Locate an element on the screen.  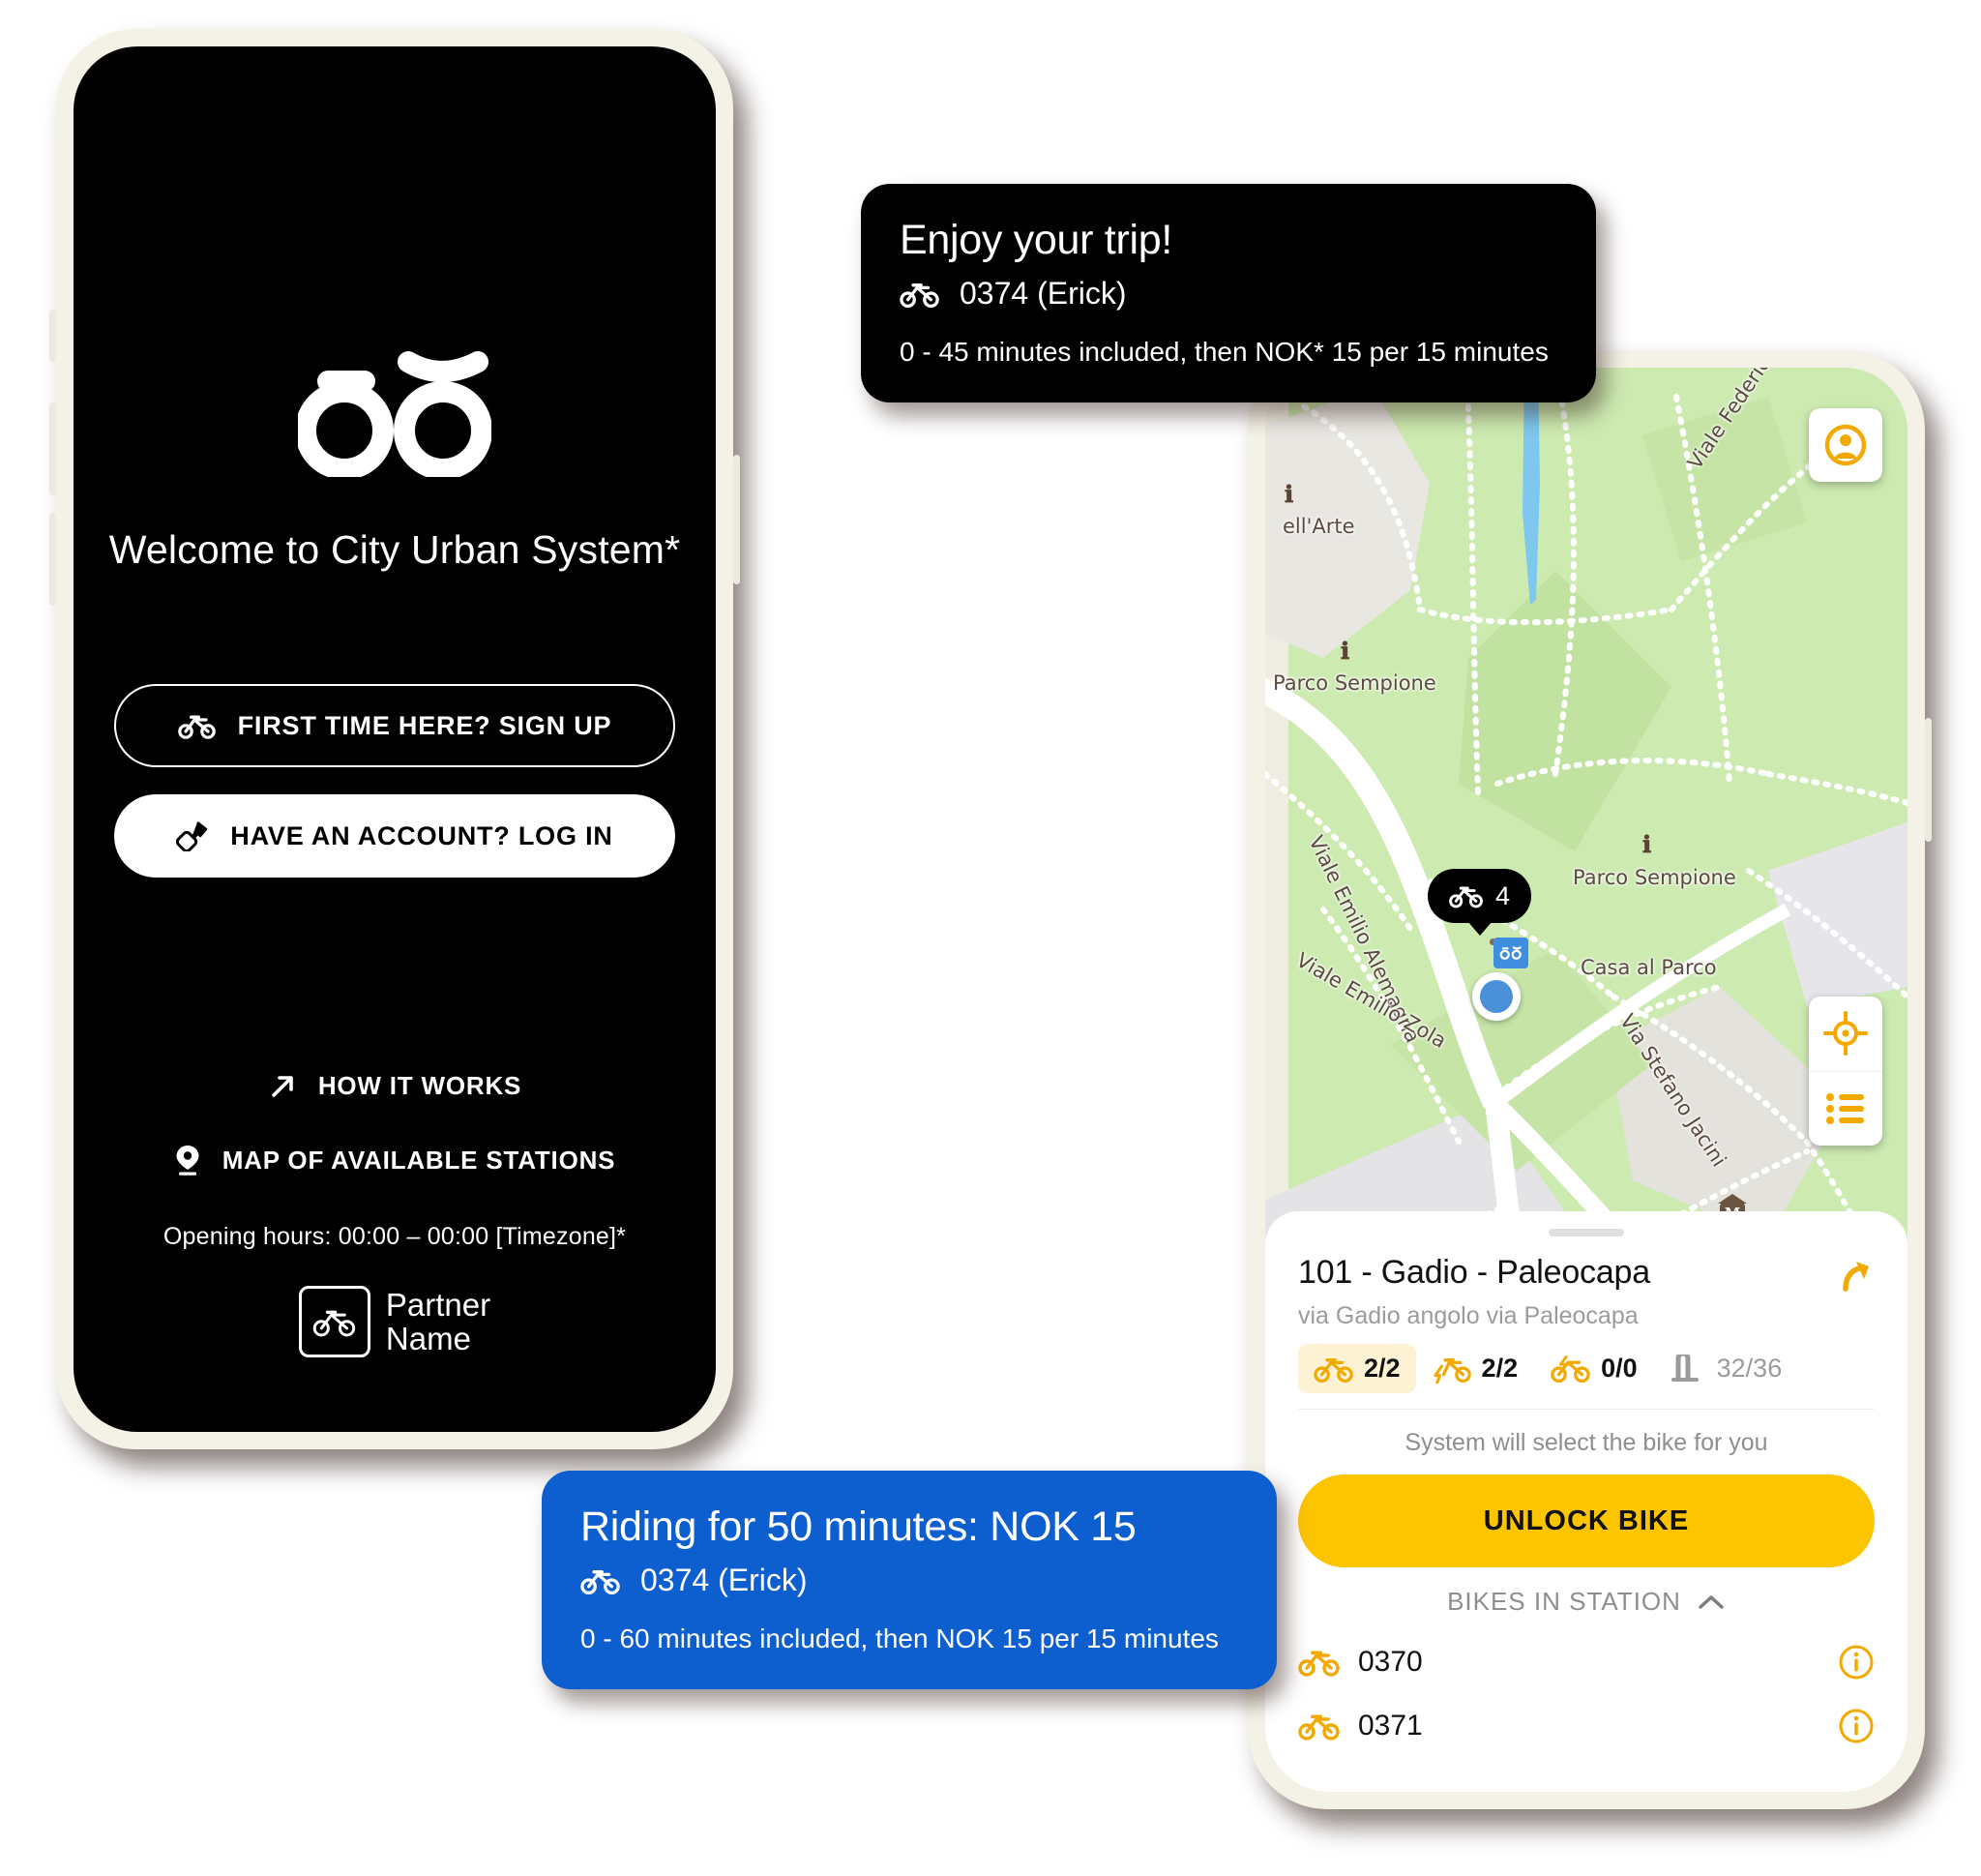
bike-code: 0370 is located at coordinates (1390, 1662).